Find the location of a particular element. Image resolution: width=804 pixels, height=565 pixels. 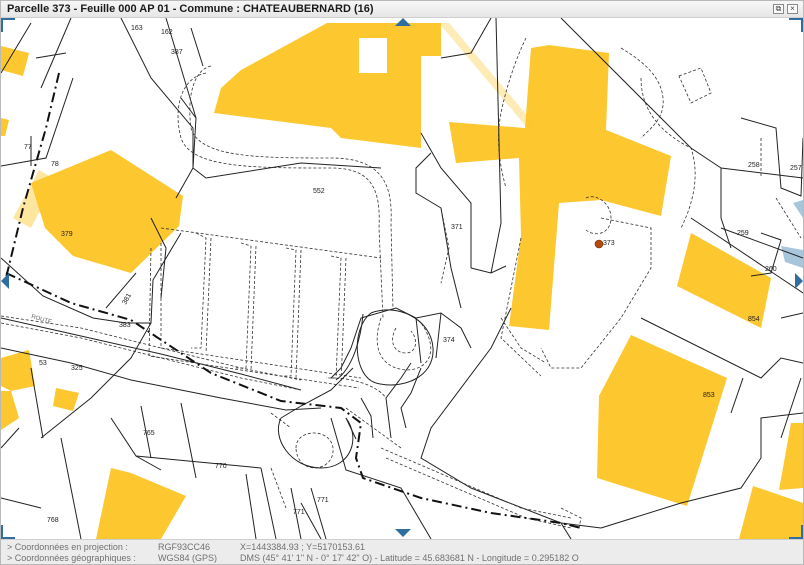

parcel-768: 768 is located at coordinates (53, 520).